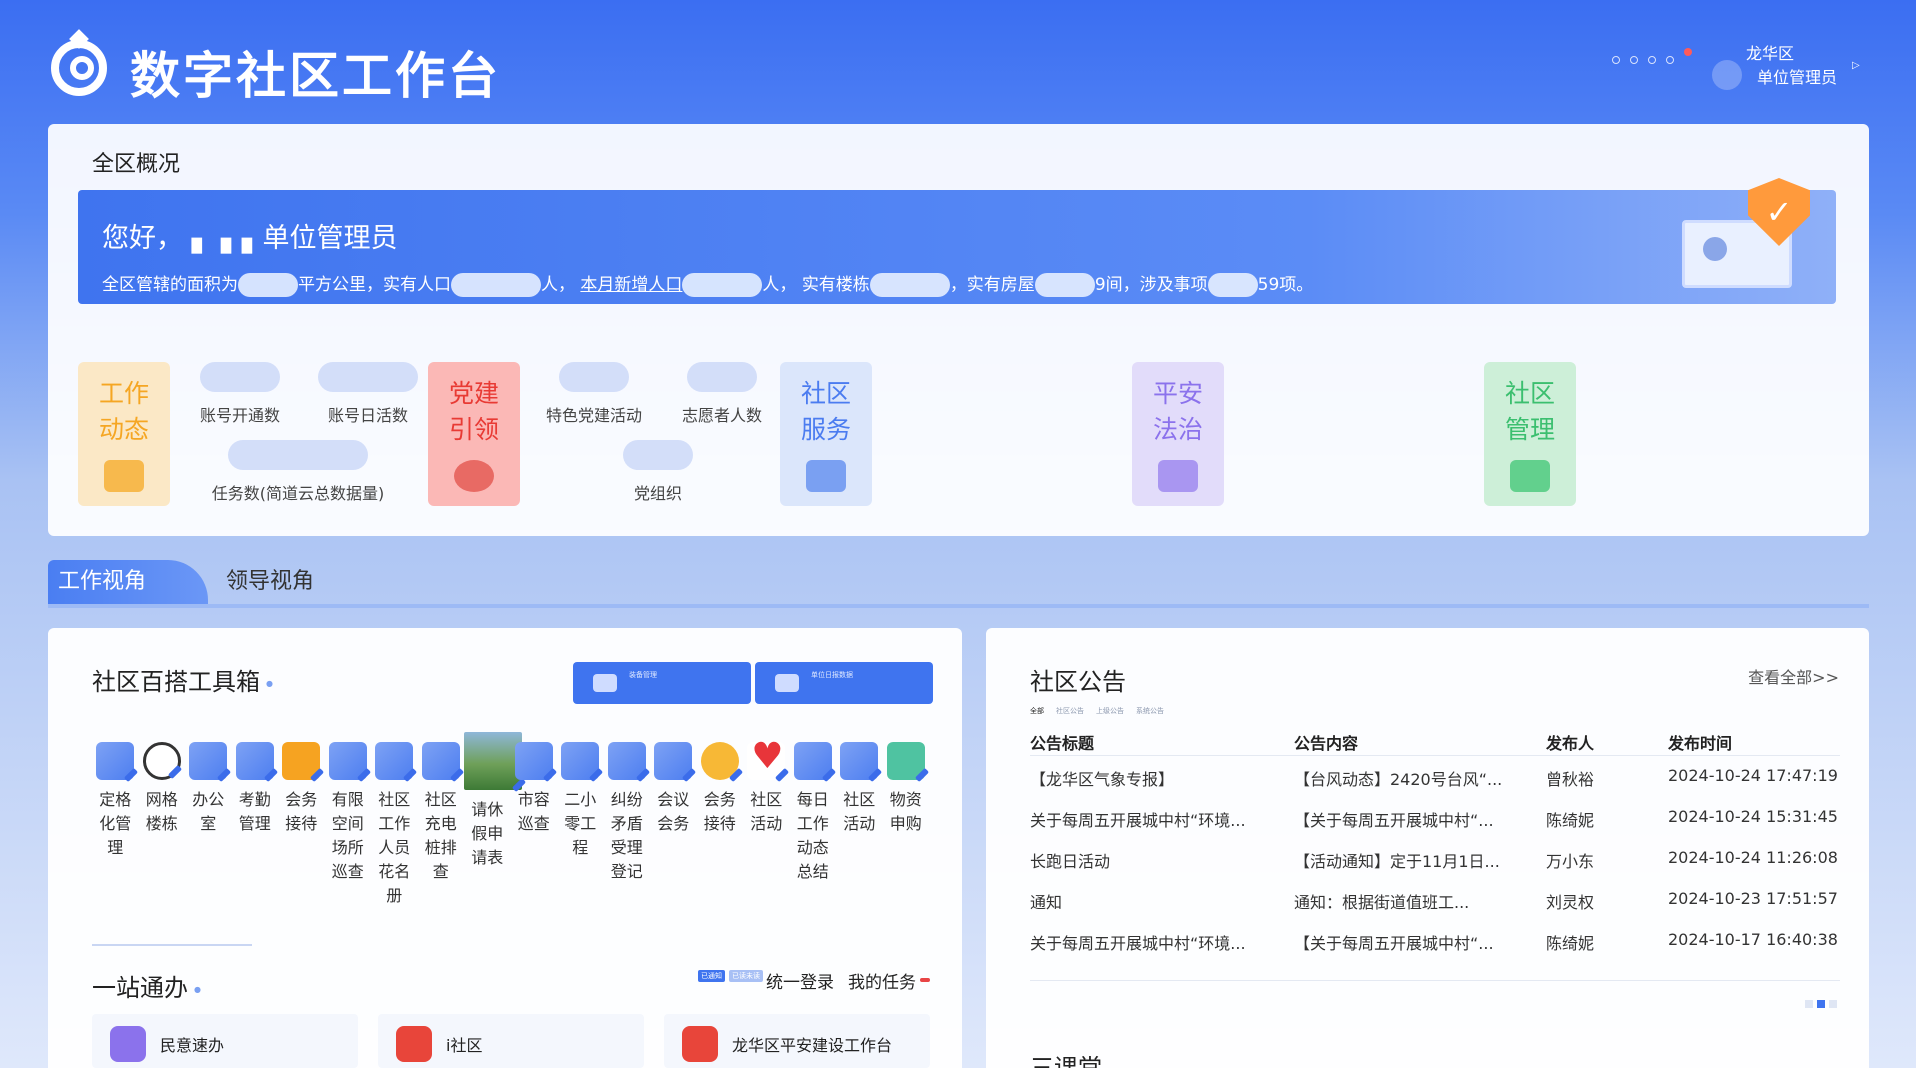 Image resolution: width=1916 pixels, height=1068 pixels. What do you see at coordinates (673, 825) in the screenshot?
I see `tool-item: 会议会务` at bounding box center [673, 825].